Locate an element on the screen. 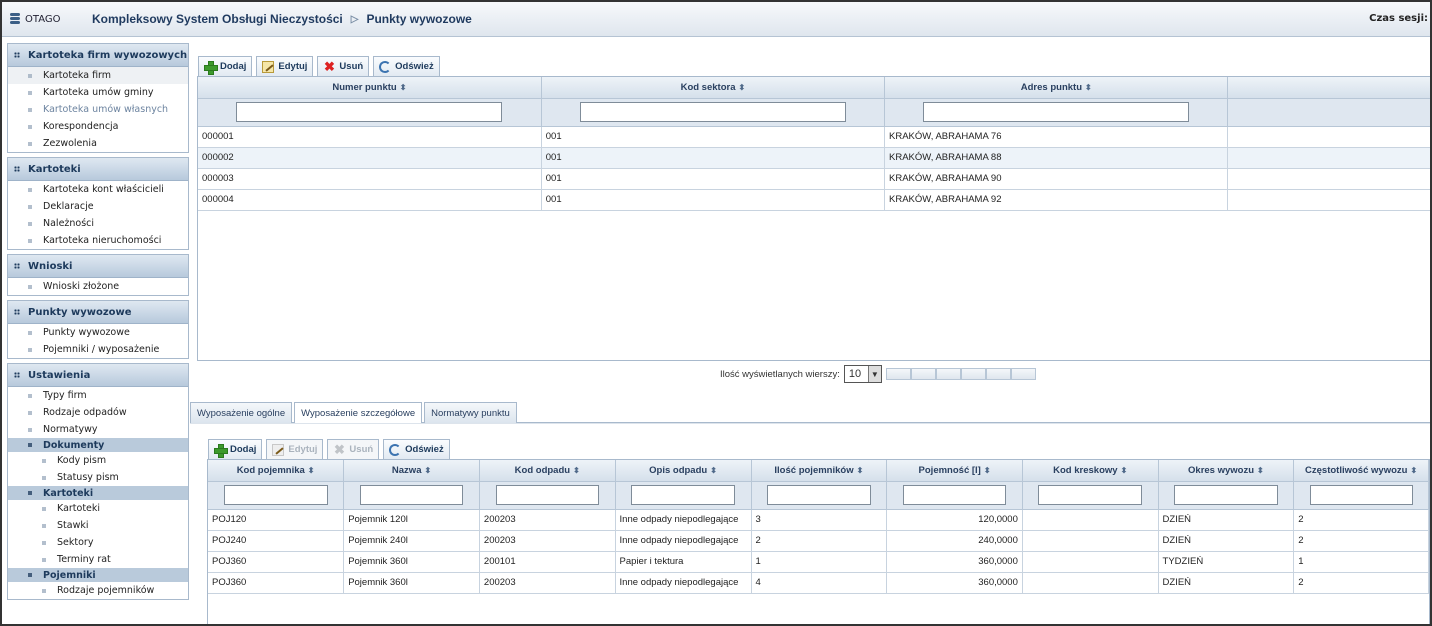  column-header-okres-wywozu: Okres wywozu ⬍ is located at coordinates (1226, 471).